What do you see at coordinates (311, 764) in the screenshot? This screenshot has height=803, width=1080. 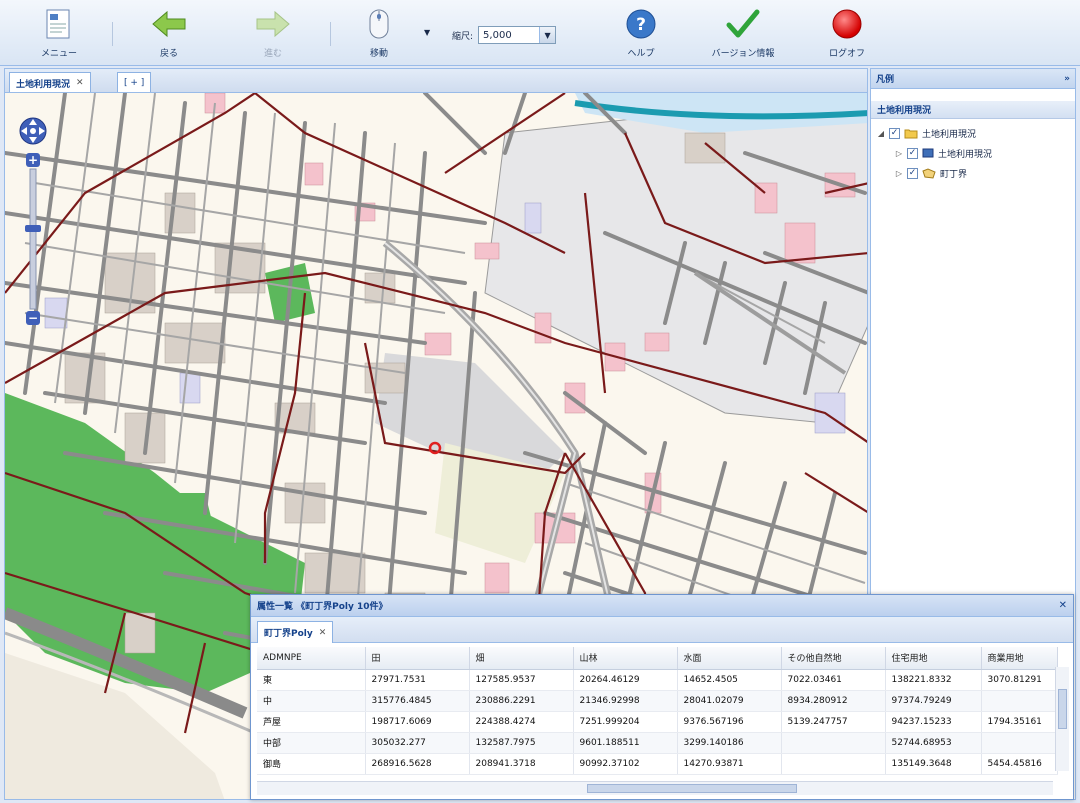 I see `table-cell: 御島` at bounding box center [311, 764].